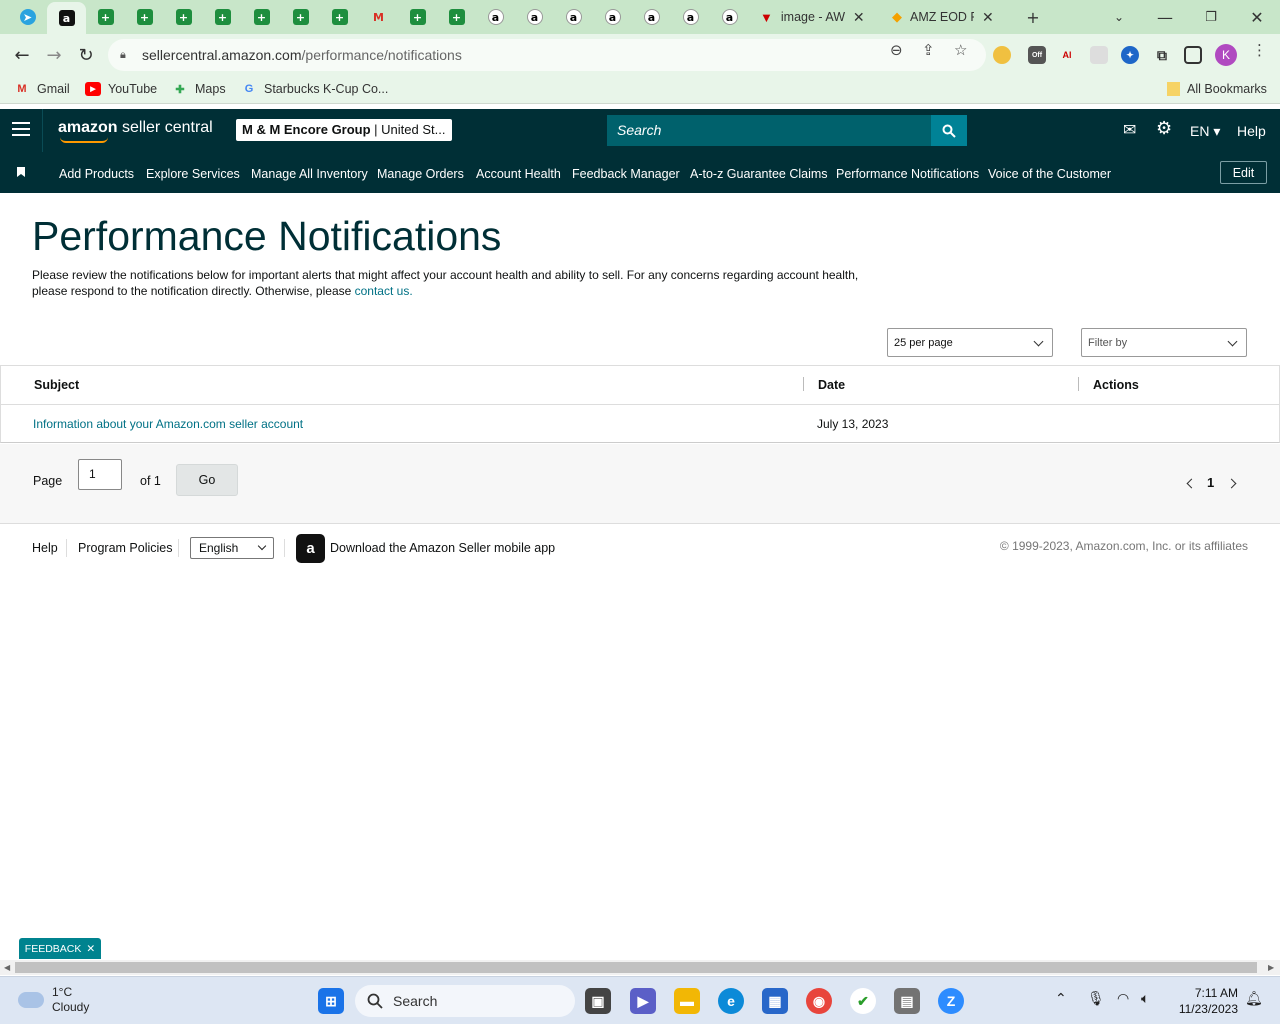  I want to click on minimize-button: —, so click(1165, 17).